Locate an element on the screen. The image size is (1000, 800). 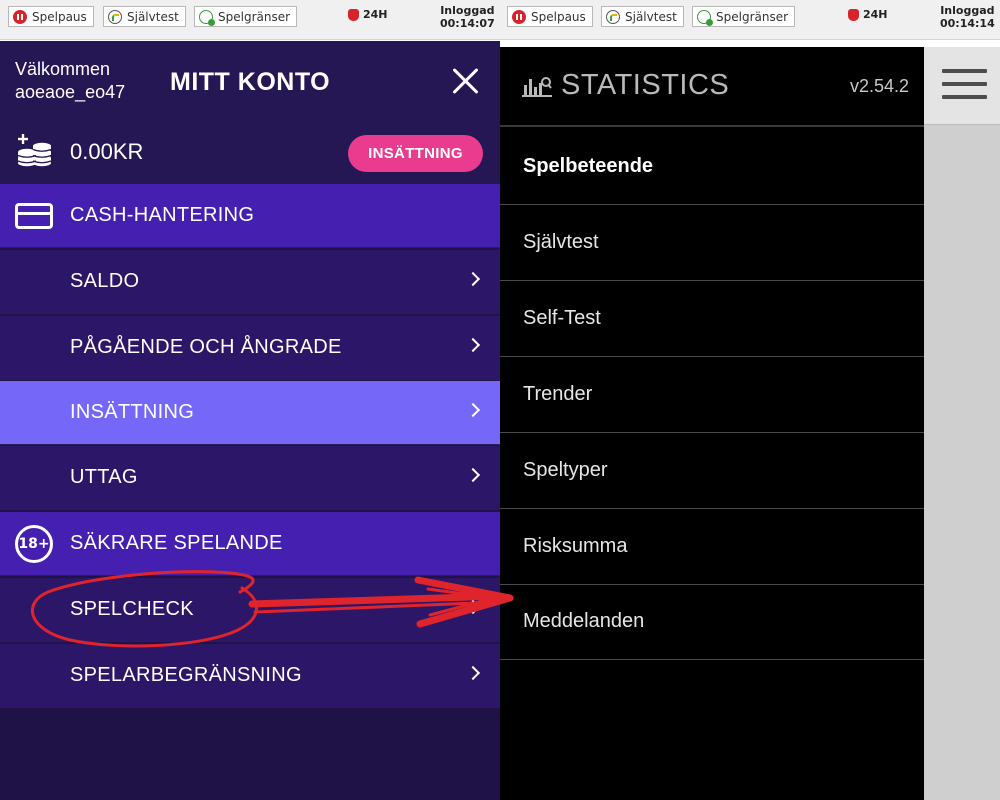
welcome-label: Välkommen is located at coordinates (63, 69).